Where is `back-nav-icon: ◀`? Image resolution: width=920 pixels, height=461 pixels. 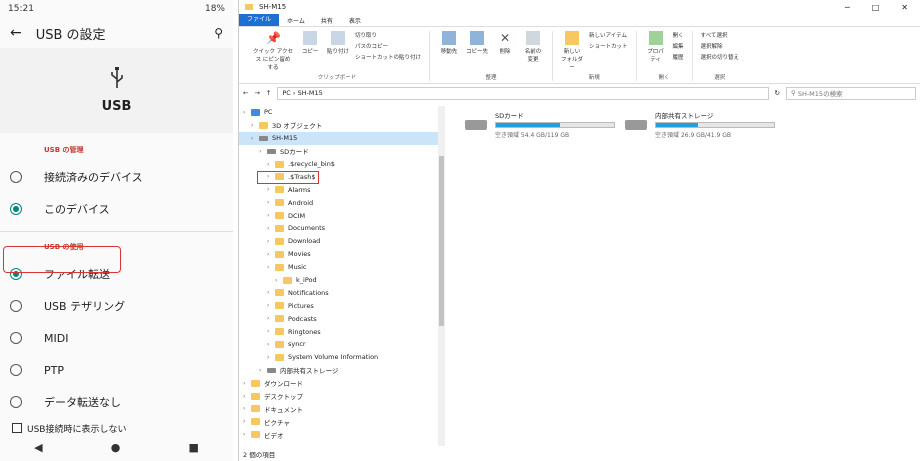
back-nav-icon: ◀ is located at coordinates (38, 447).